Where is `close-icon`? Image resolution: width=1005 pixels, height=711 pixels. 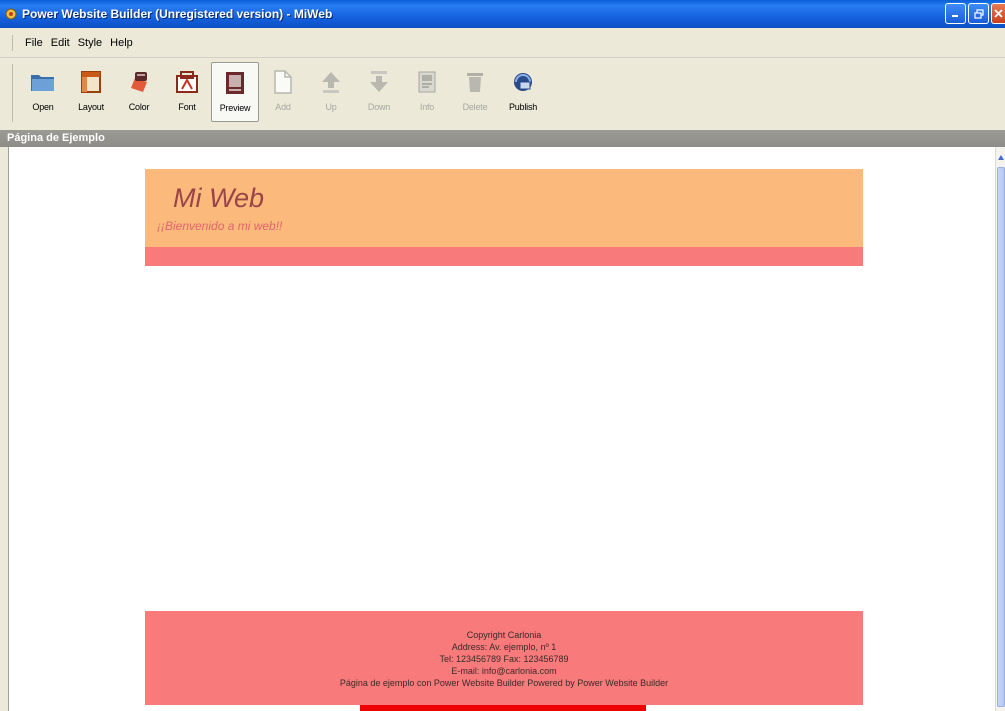 close-icon is located at coordinates (998, 13).